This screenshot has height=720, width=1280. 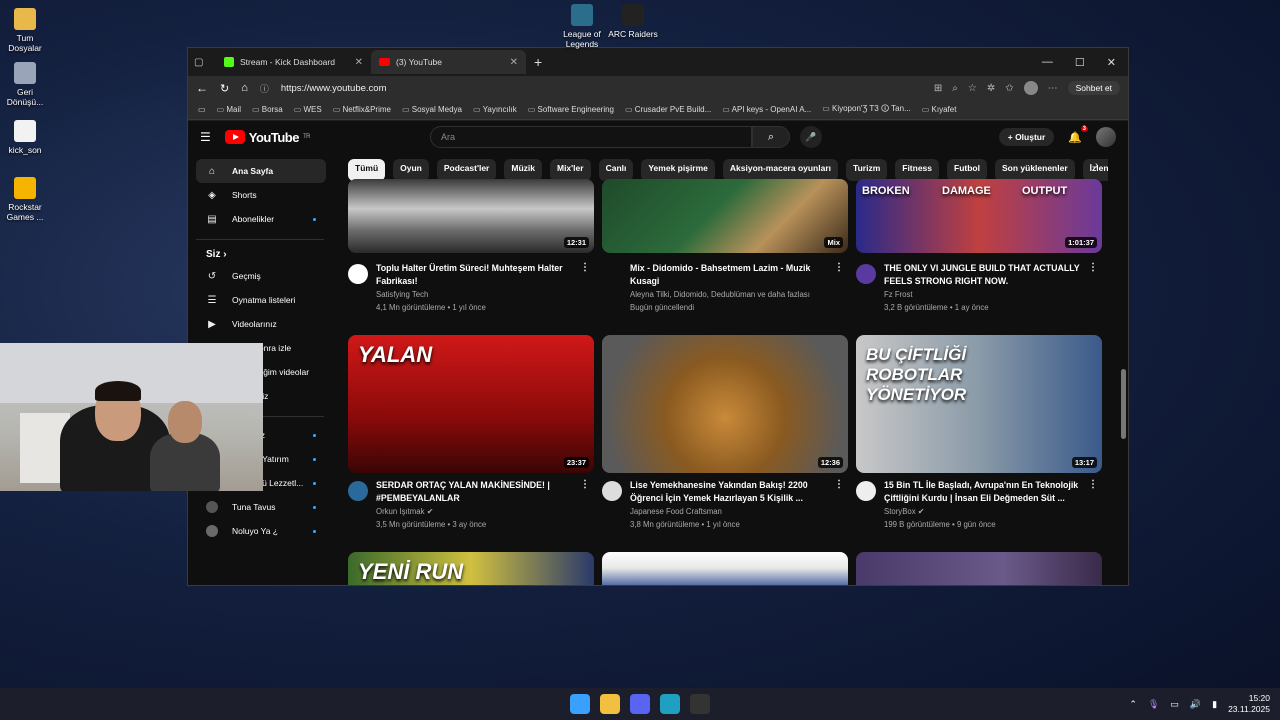 What do you see at coordinates (1030, 88) in the screenshot?
I see `profile-icon` at bounding box center [1030, 88].